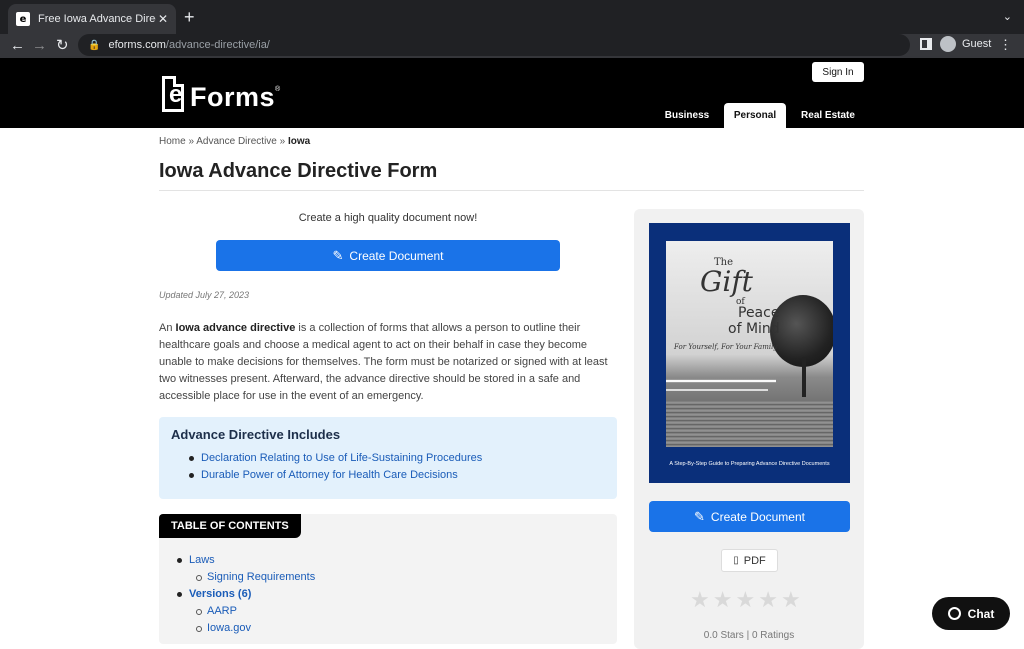  I want to click on lock-icon: 🔒, so click(94, 45).